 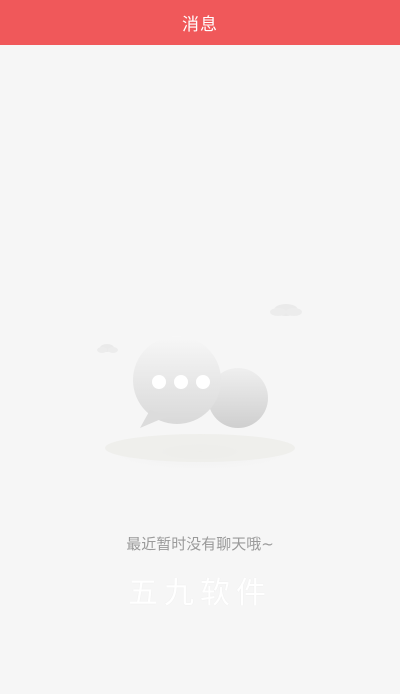 What do you see at coordinates (200, 544) in the screenshot?
I see `empty-state-message: 最近暂时没有聊天哦~` at bounding box center [200, 544].